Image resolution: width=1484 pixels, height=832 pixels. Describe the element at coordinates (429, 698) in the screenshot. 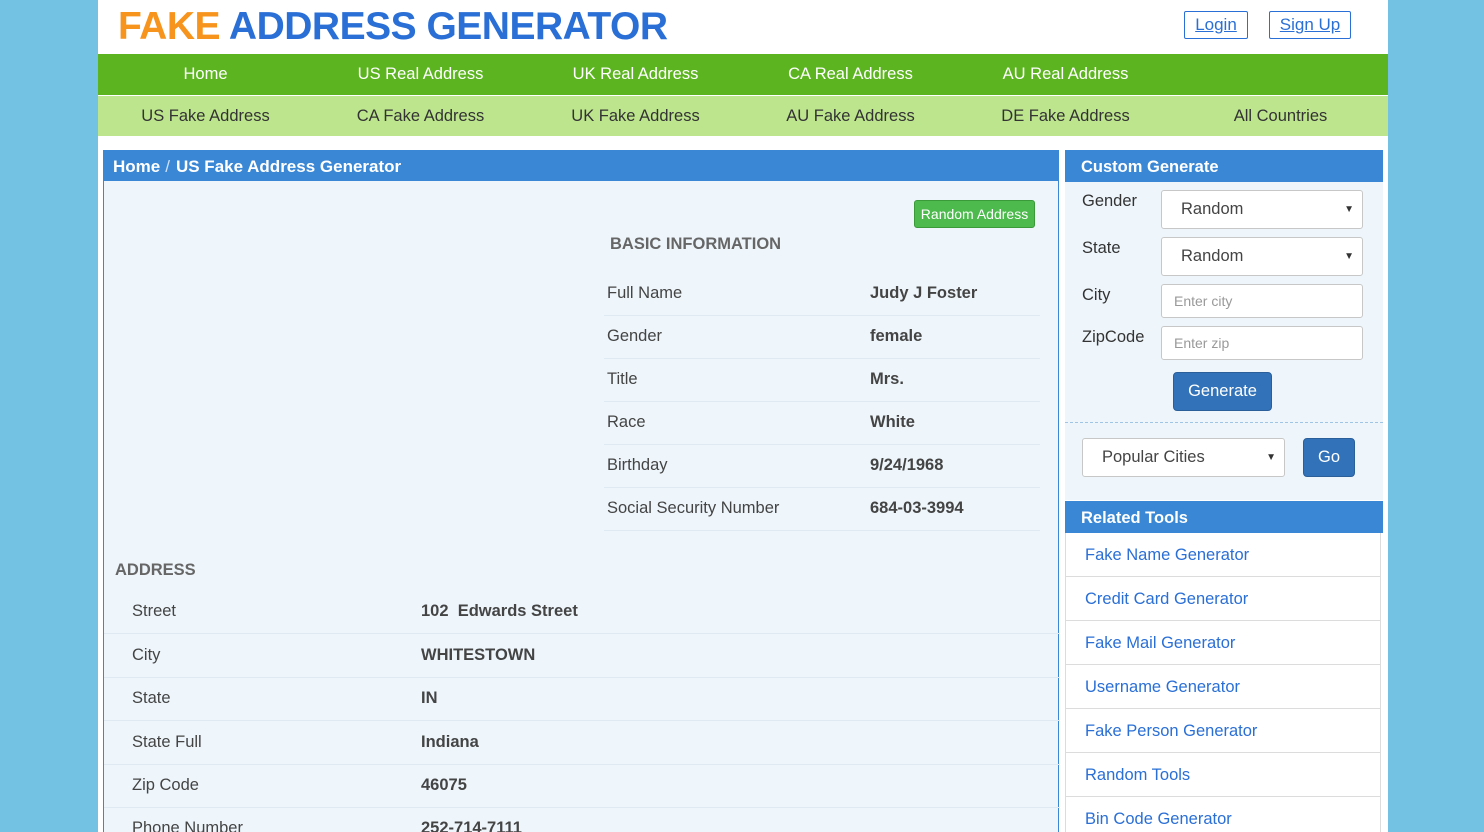

I see `address-value: IN` at that location.